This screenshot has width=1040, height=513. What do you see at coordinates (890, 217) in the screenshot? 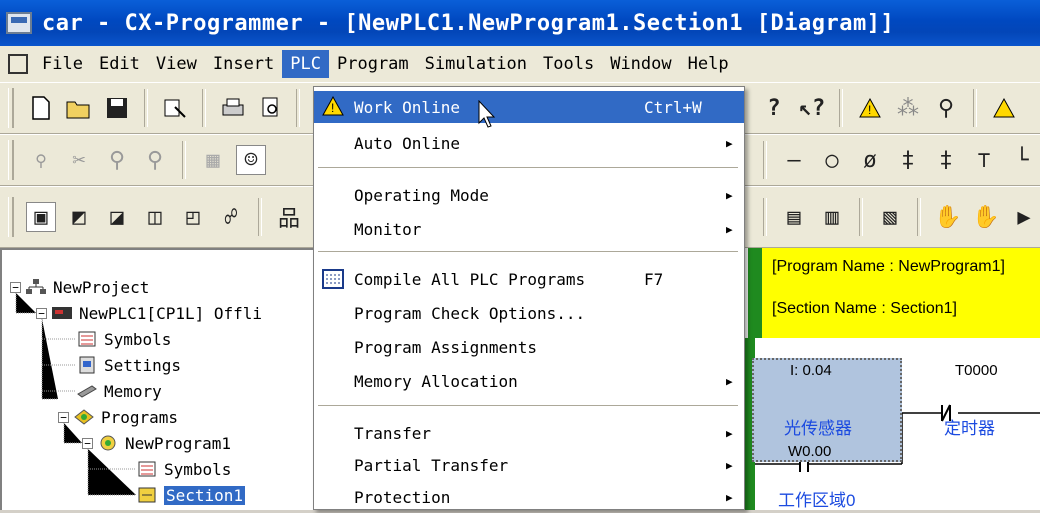
I see `cancel-edit-icon: ▧` at bounding box center [890, 217].